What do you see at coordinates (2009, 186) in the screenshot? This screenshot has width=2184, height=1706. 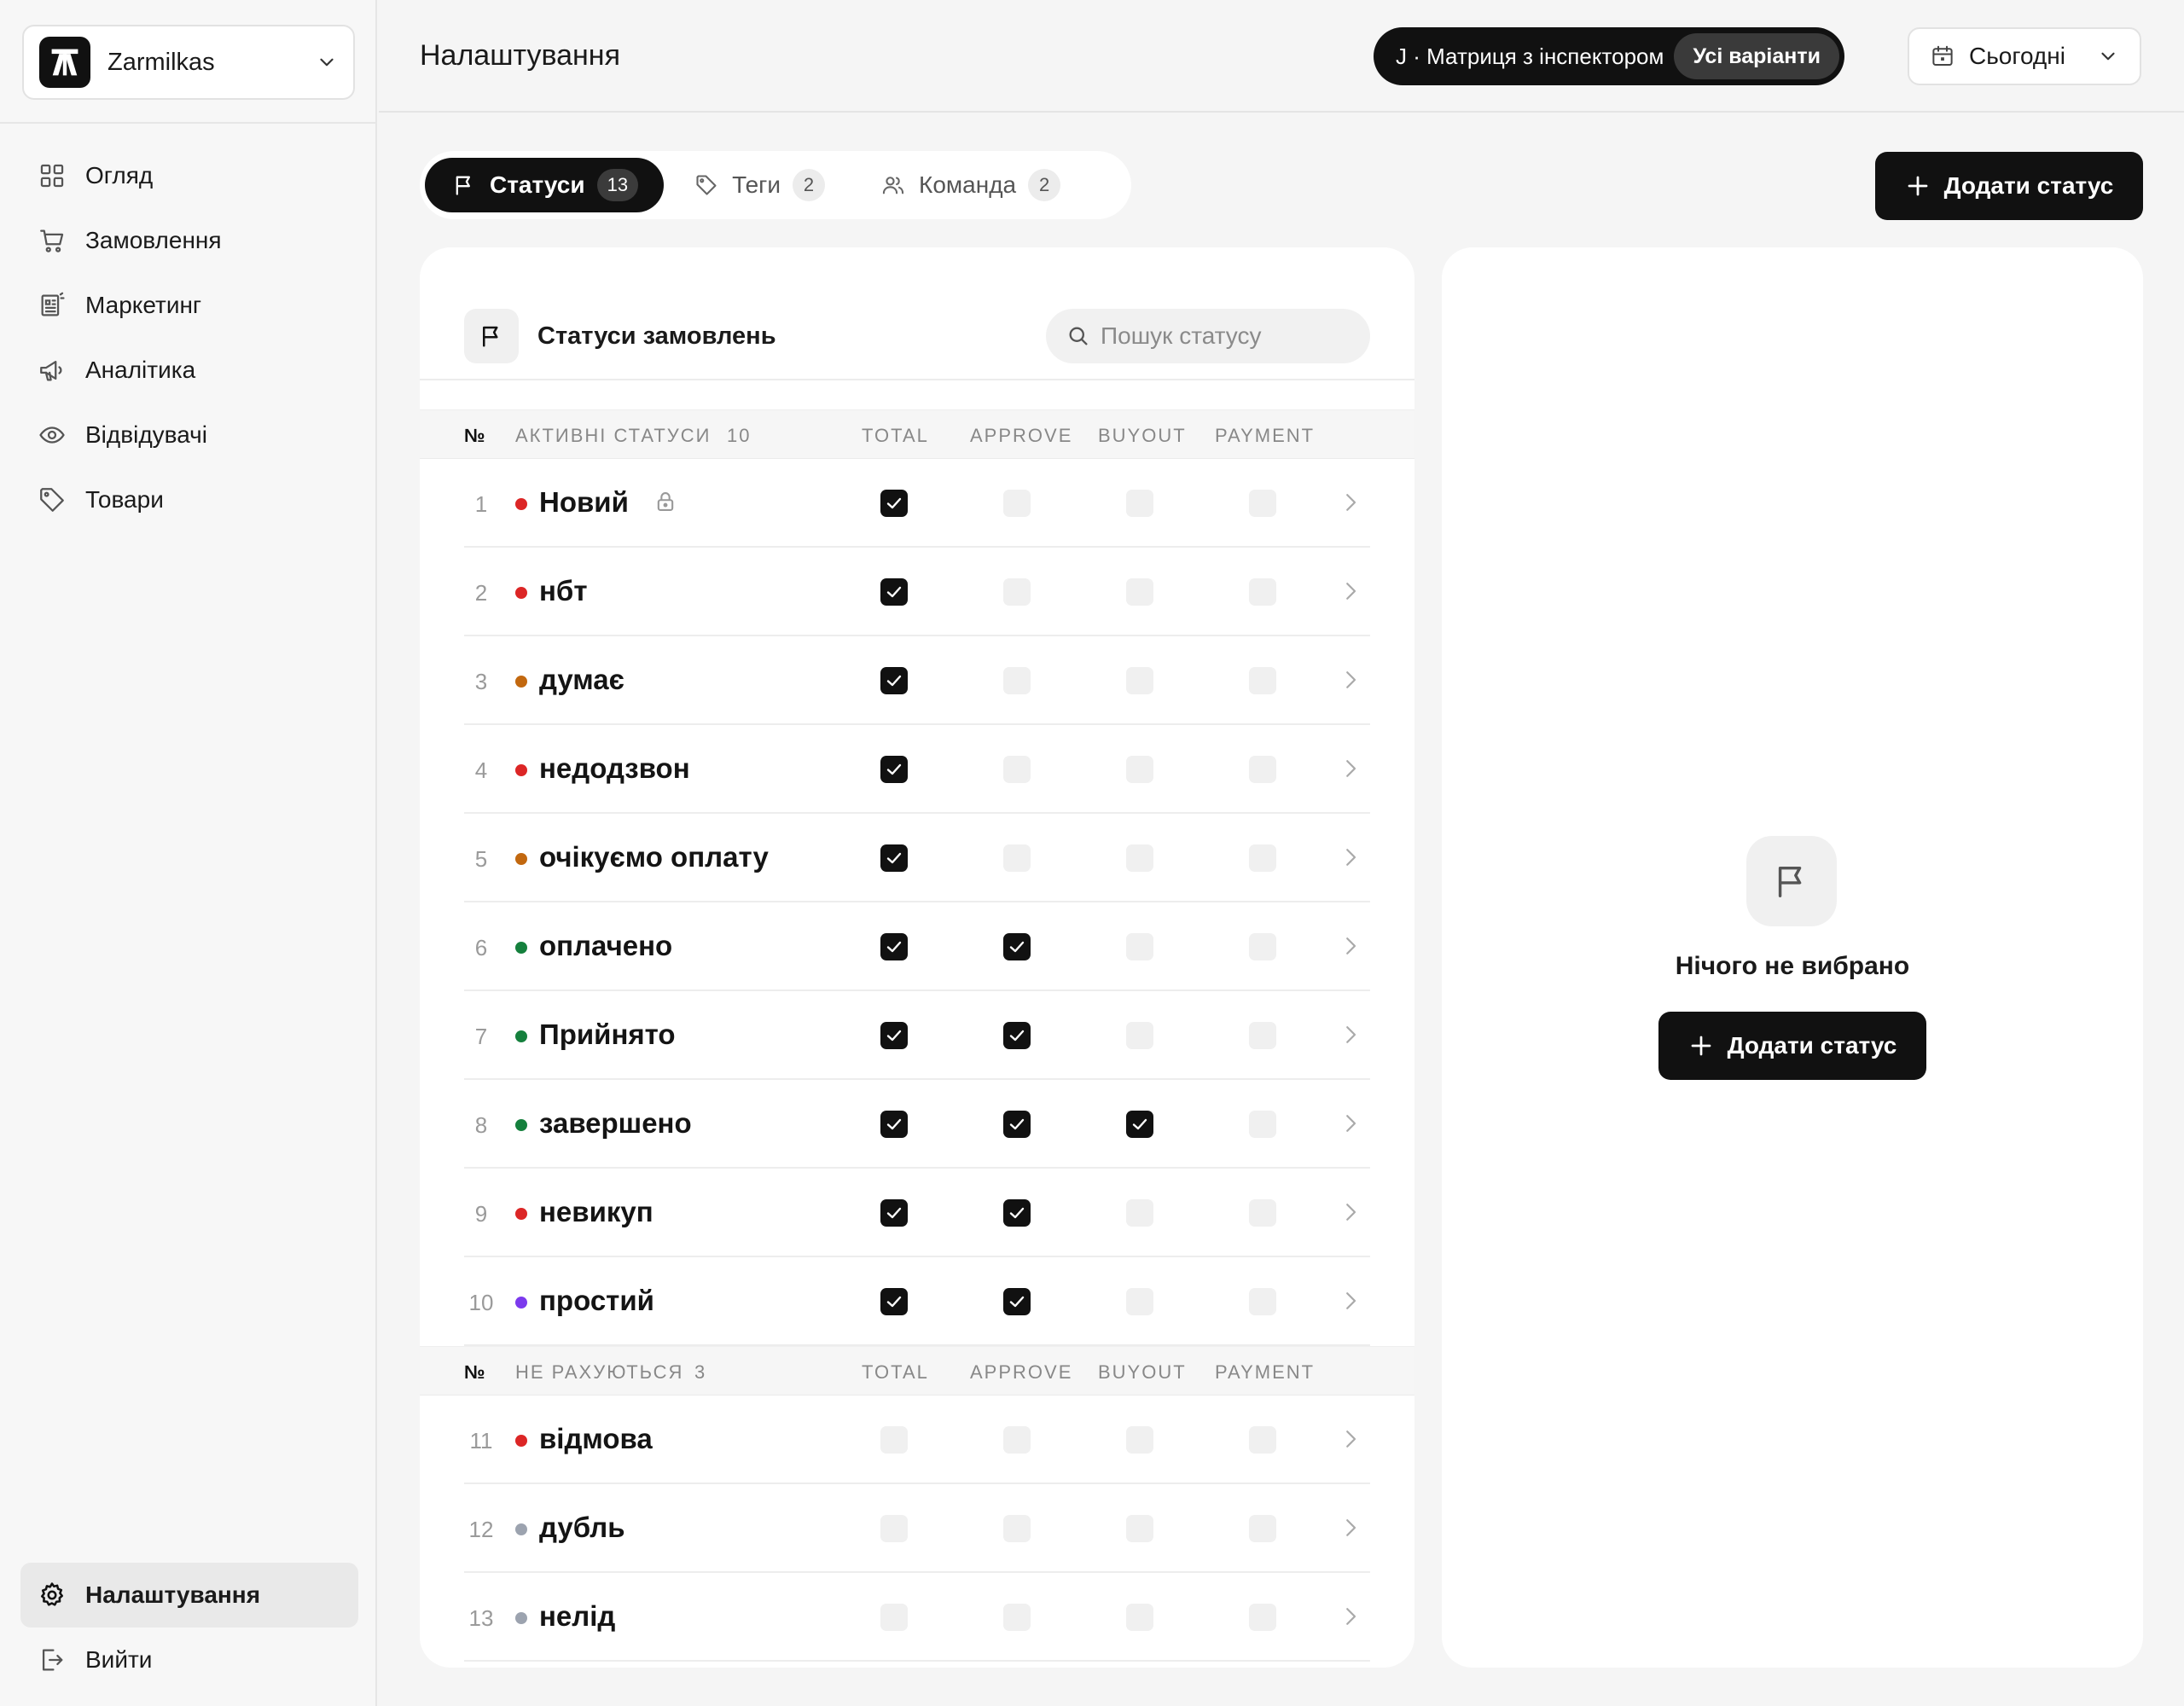 I see `add-status-button: Додати статус` at bounding box center [2009, 186].